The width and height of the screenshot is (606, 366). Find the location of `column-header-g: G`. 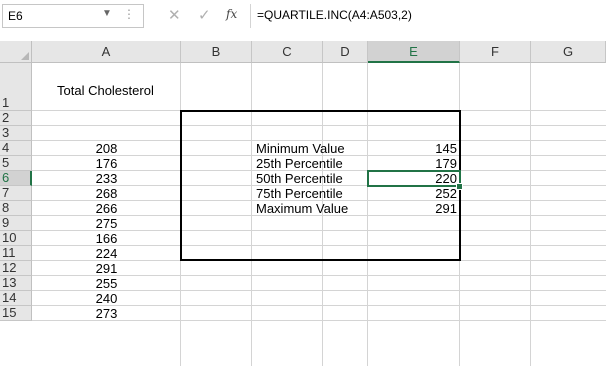

column-header-g: G is located at coordinates (568, 52).